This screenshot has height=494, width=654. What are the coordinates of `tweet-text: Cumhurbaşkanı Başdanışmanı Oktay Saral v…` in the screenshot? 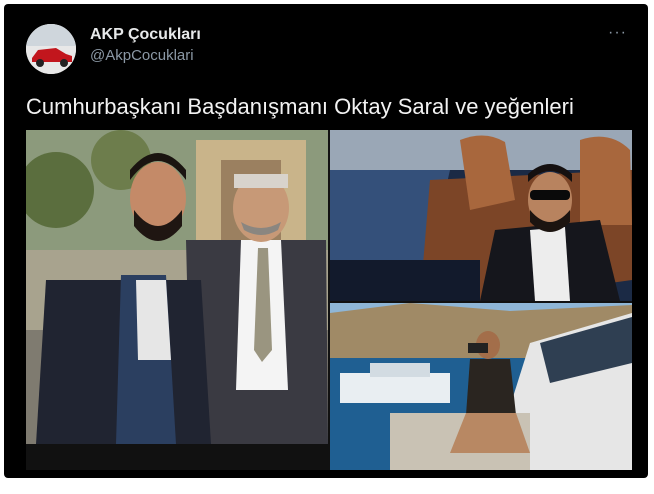 It's located at (300, 106).